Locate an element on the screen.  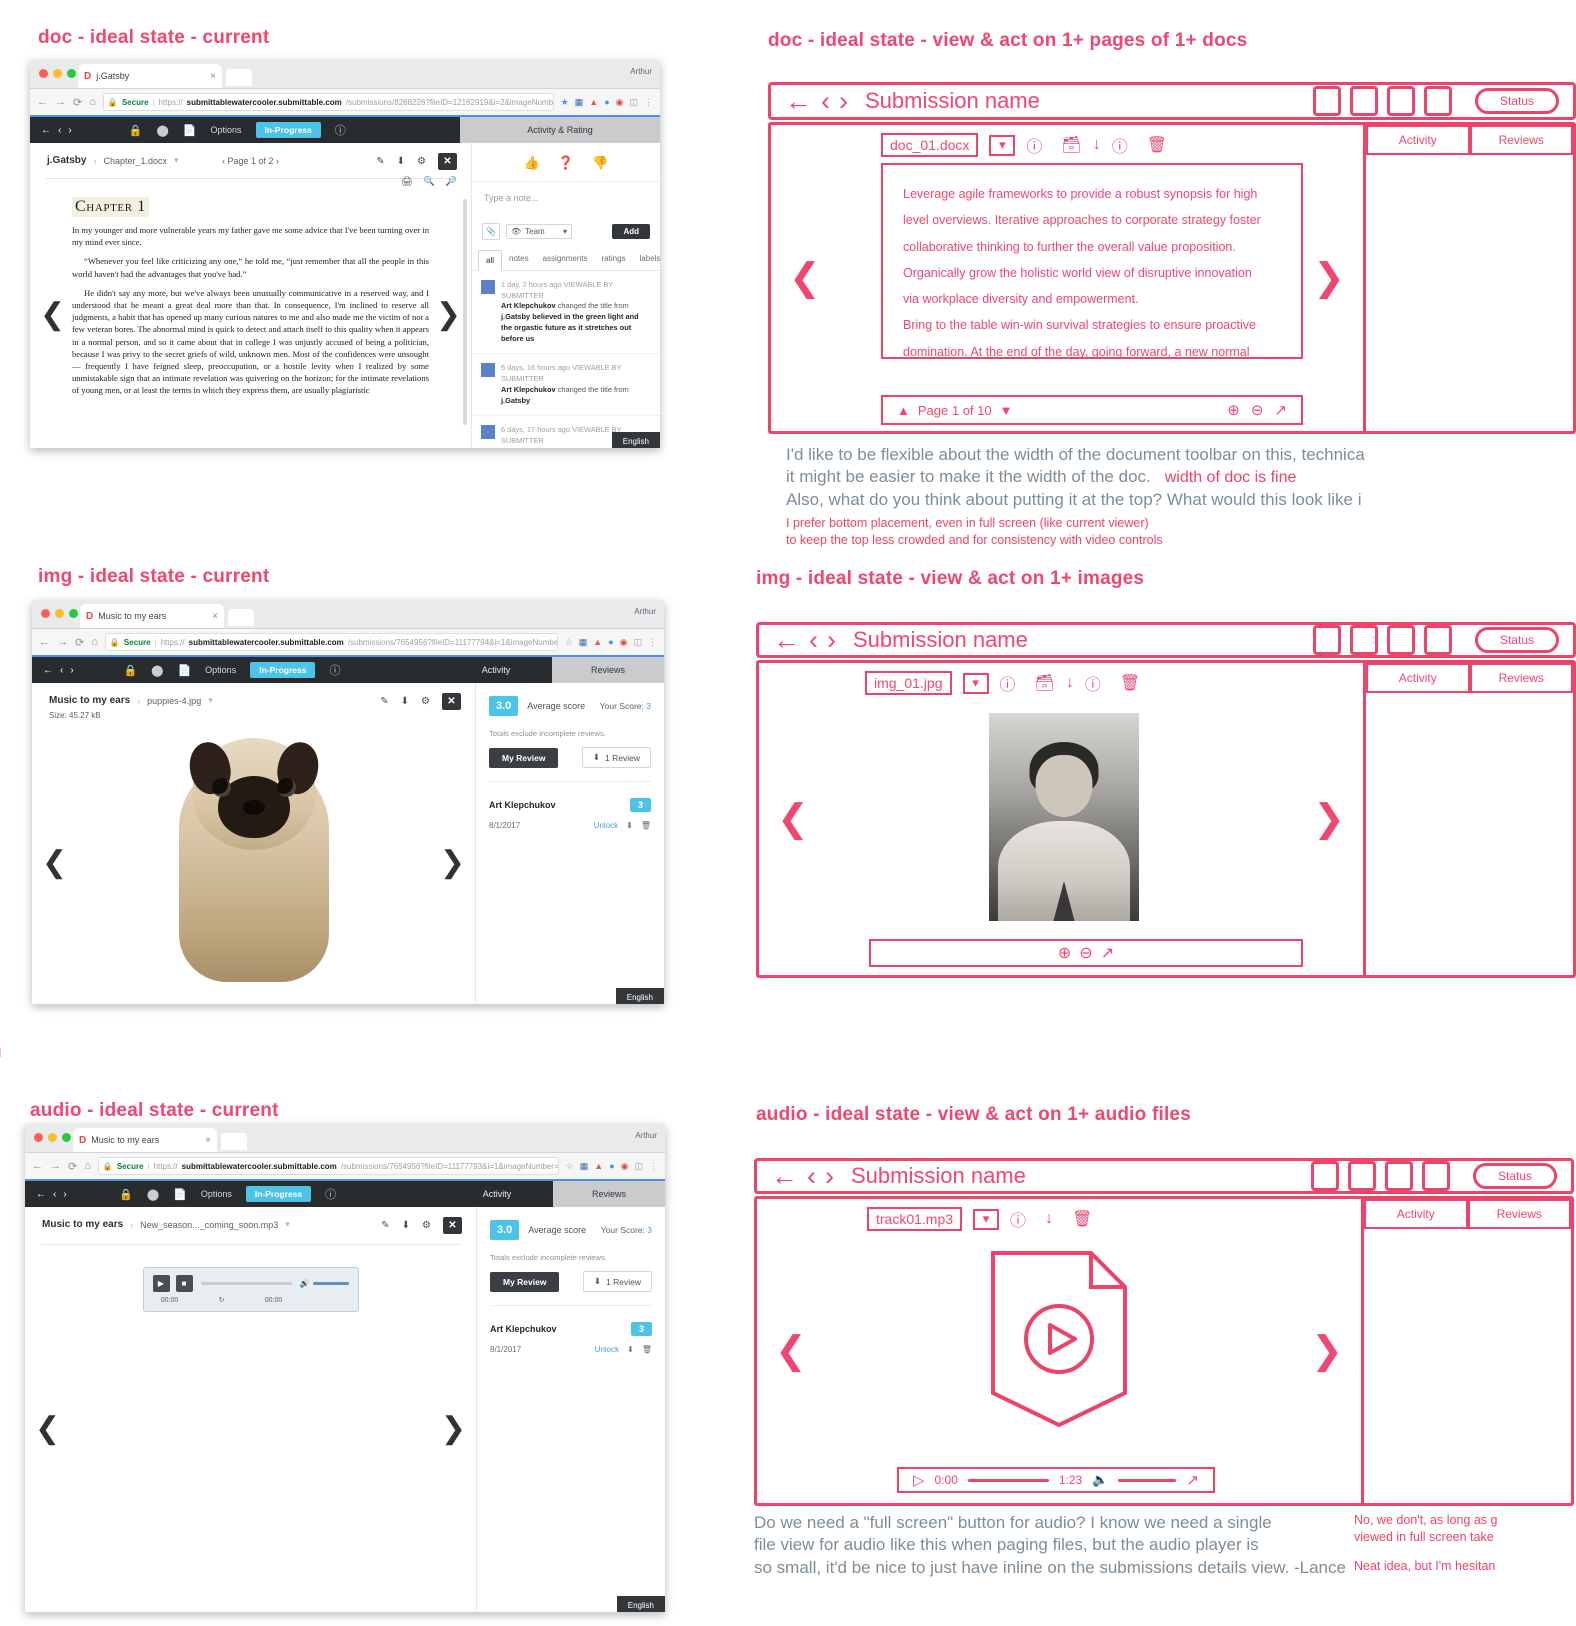
attach-icon: 📎 is located at coordinates (491, 231).